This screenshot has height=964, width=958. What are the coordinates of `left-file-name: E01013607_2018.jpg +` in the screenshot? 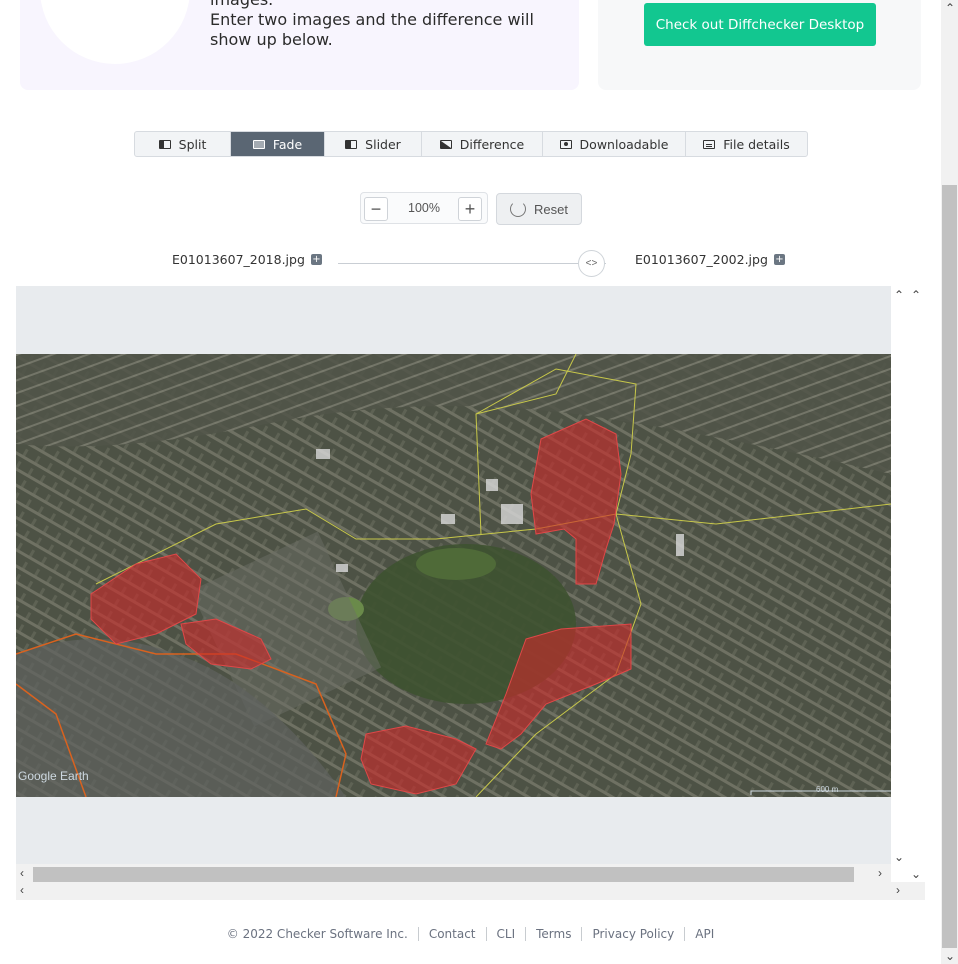 It's located at (247, 259).